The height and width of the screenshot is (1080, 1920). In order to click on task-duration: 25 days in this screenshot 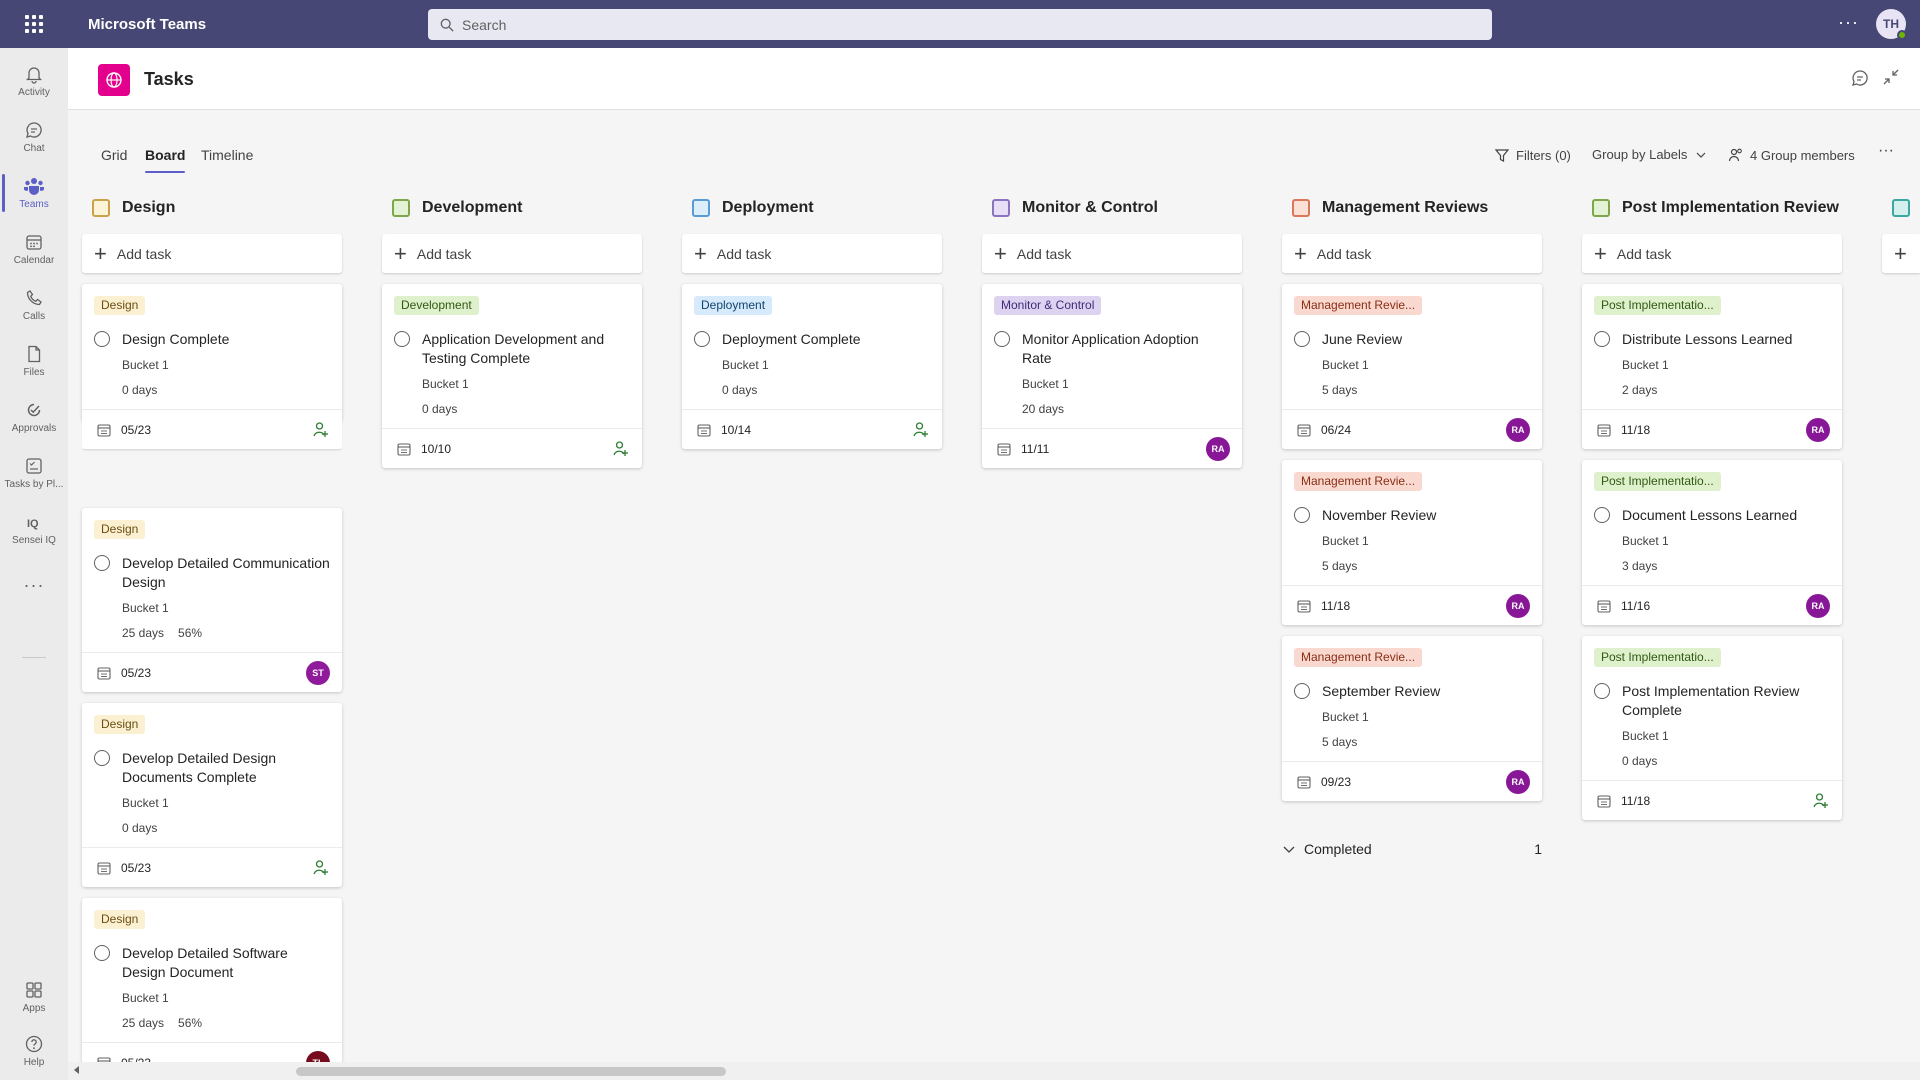, I will do `click(143, 633)`.